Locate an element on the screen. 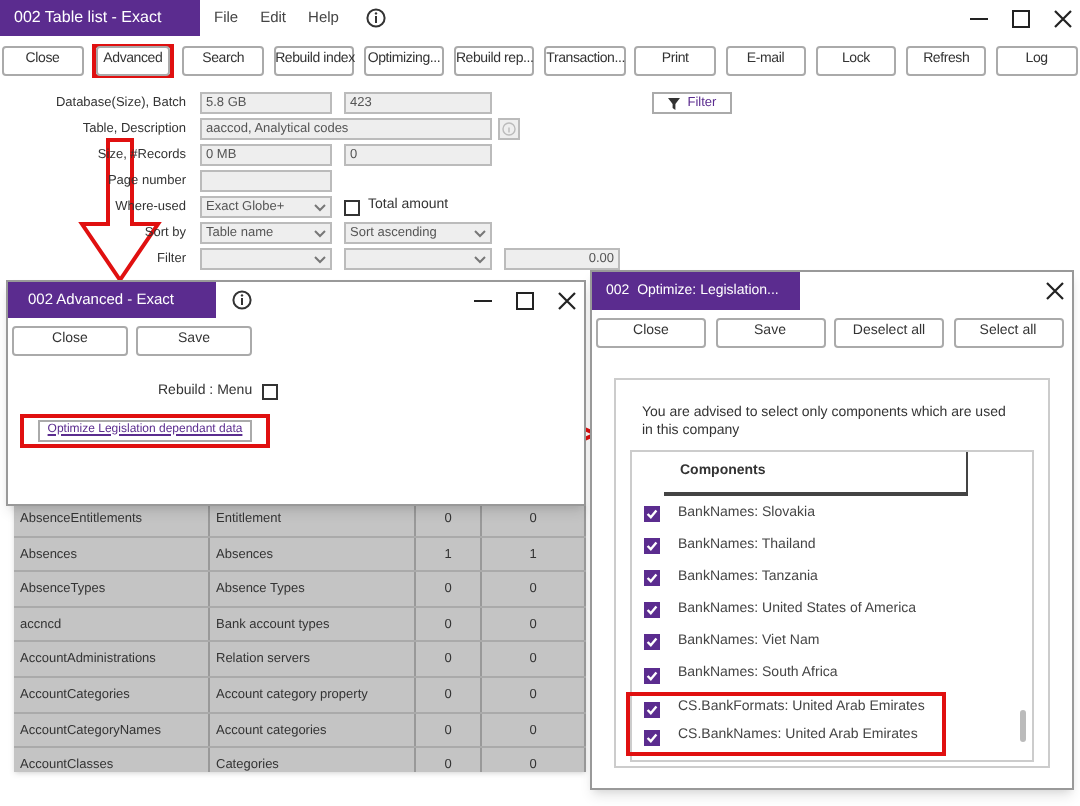  input-field is located at coordinates (266, 181).